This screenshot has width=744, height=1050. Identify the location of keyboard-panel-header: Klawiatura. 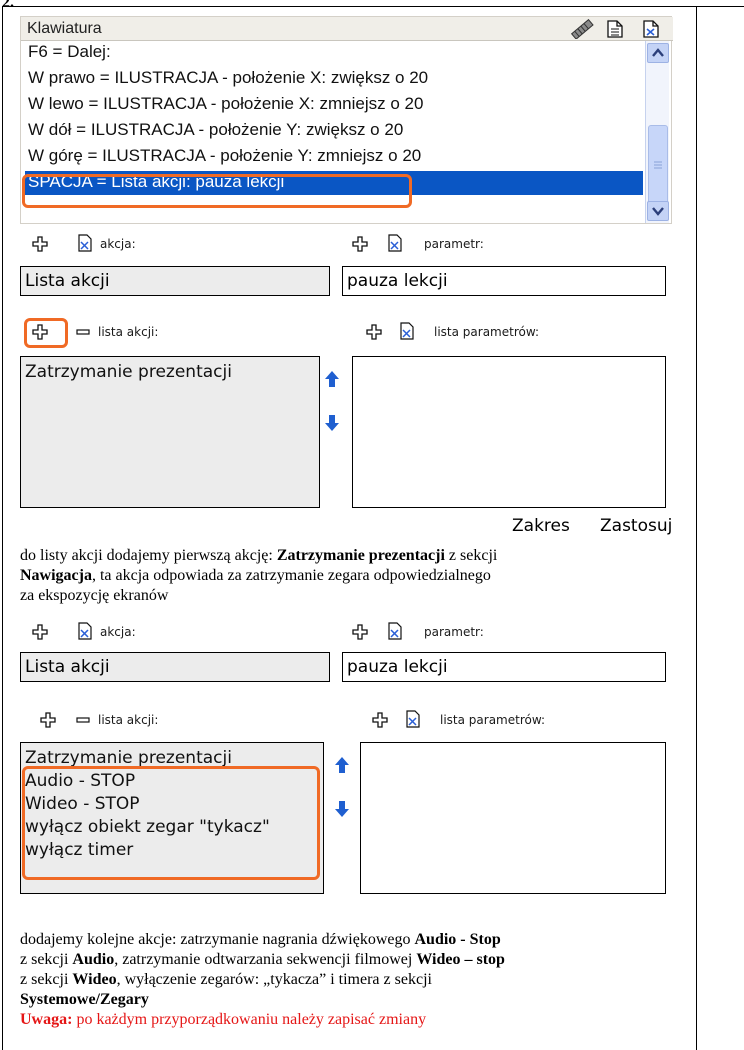
(347, 29).